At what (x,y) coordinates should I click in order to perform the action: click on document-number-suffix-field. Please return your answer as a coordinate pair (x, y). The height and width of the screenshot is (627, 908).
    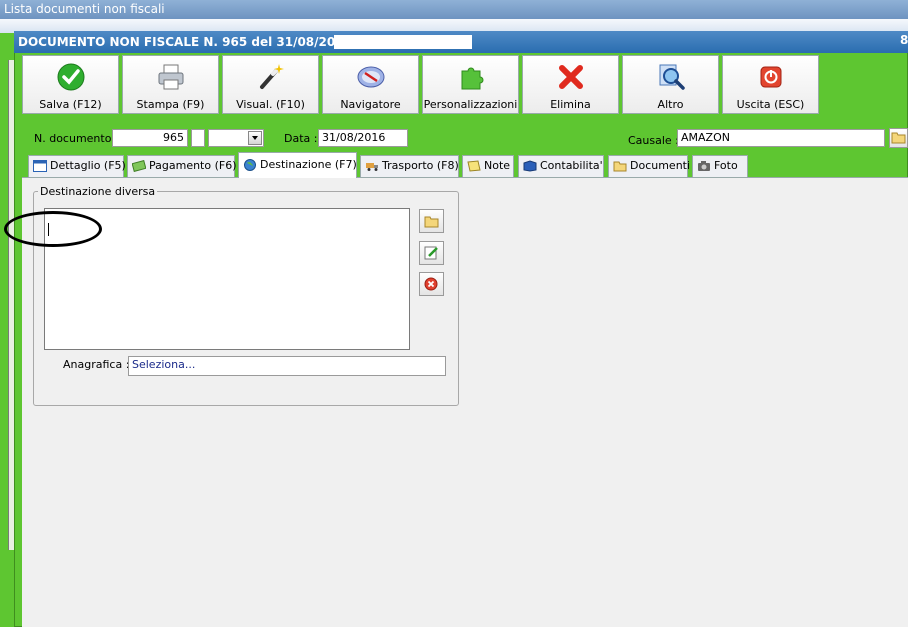
    Looking at the image, I should click on (198, 138).